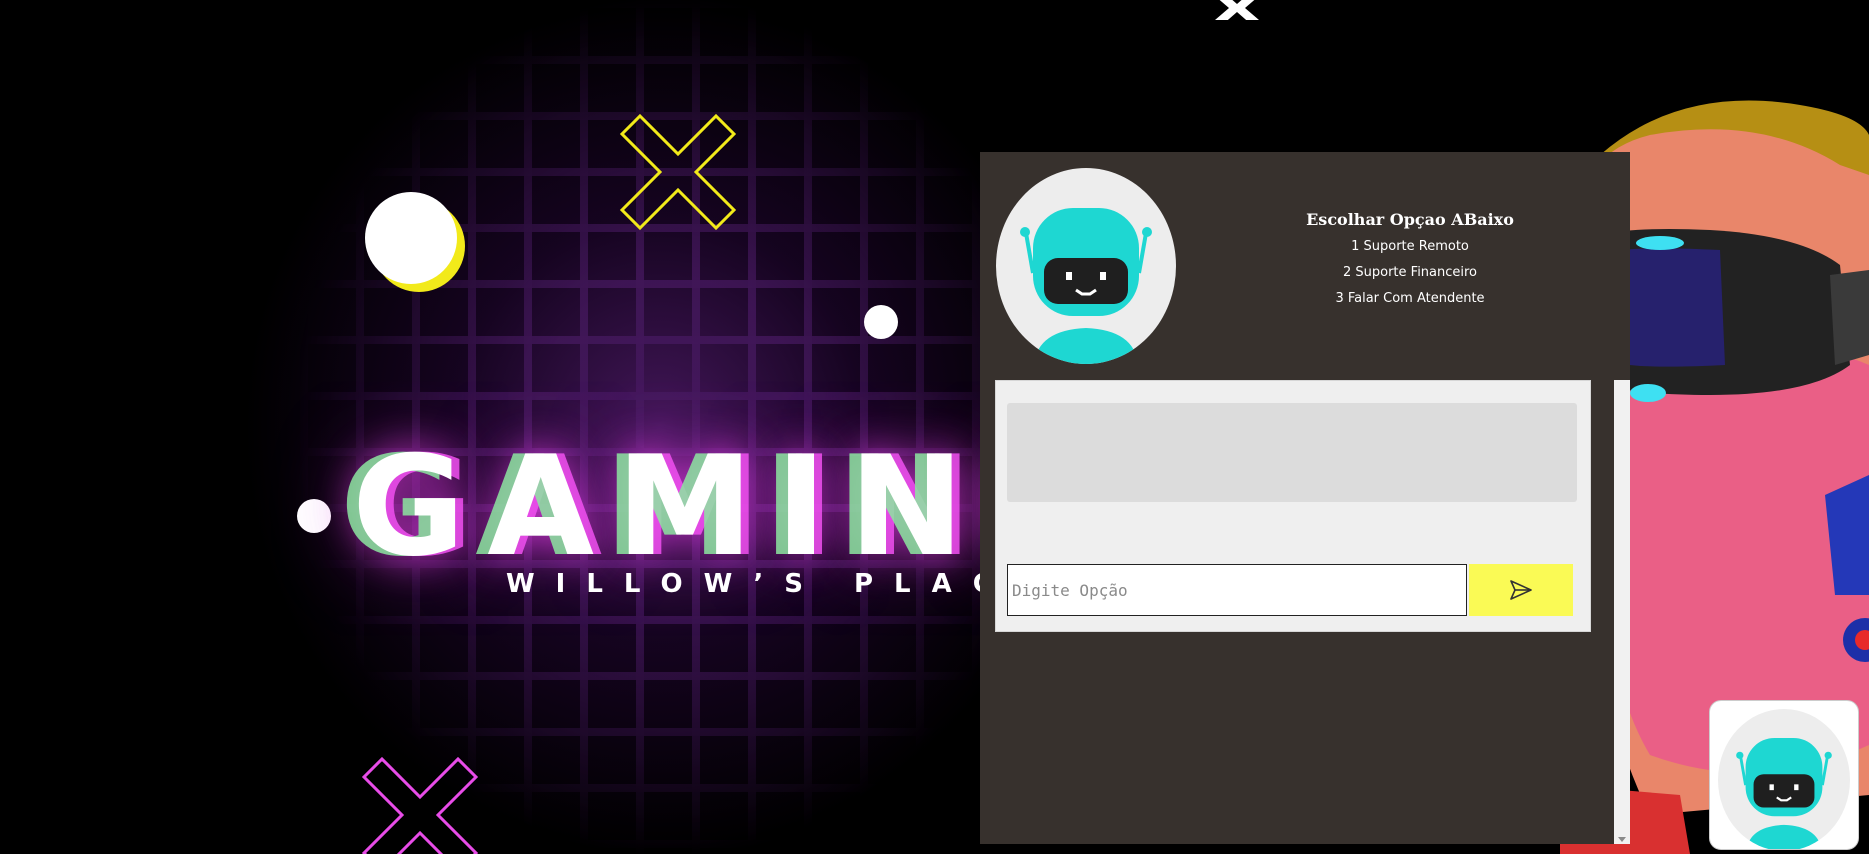 The width and height of the screenshot is (1869, 854). What do you see at coordinates (1410, 219) in the screenshot?
I see `bot-title: Escolhar Opçao ABaixo` at bounding box center [1410, 219].